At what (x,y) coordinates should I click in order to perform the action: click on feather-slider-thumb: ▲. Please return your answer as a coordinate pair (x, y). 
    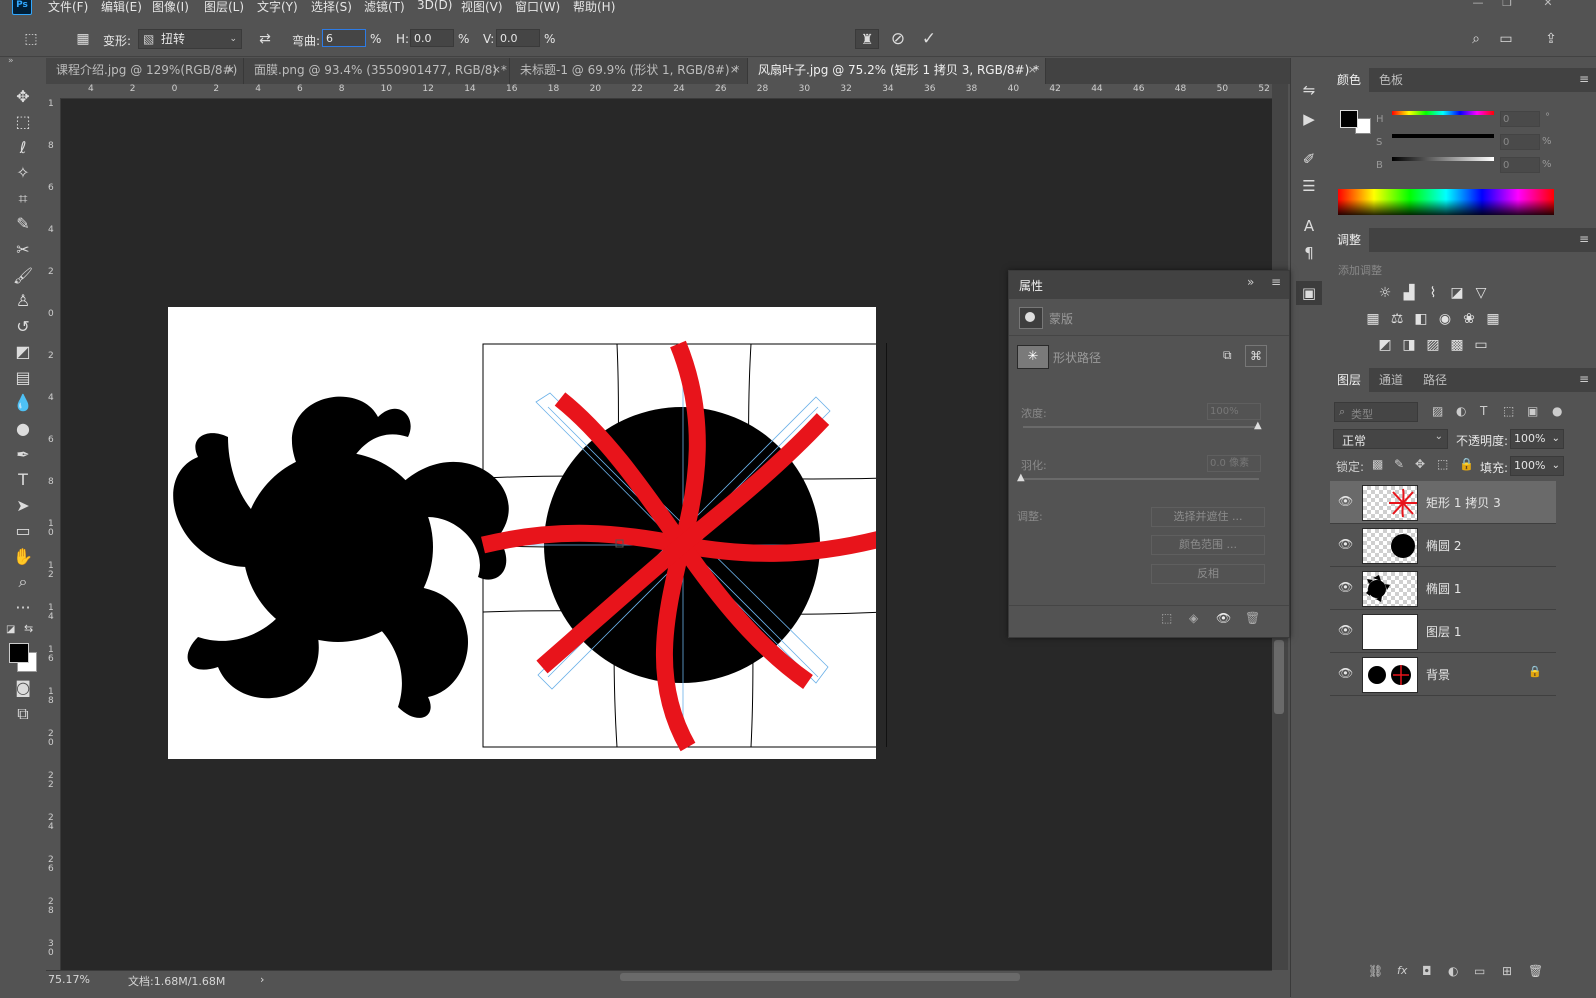
    Looking at the image, I should click on (1021, 477).